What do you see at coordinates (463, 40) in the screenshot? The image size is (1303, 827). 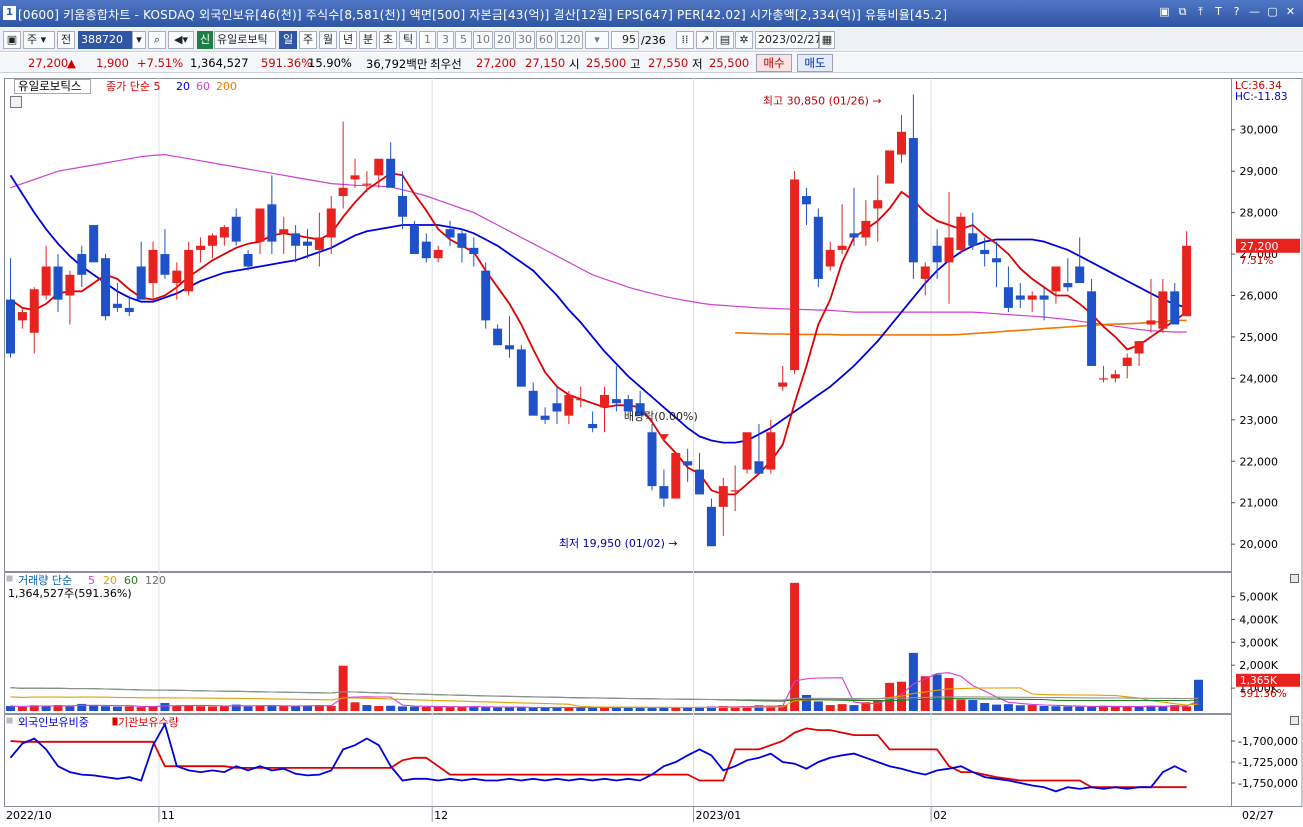 I see `interval-5: 5` at bounding box center [463, 40].